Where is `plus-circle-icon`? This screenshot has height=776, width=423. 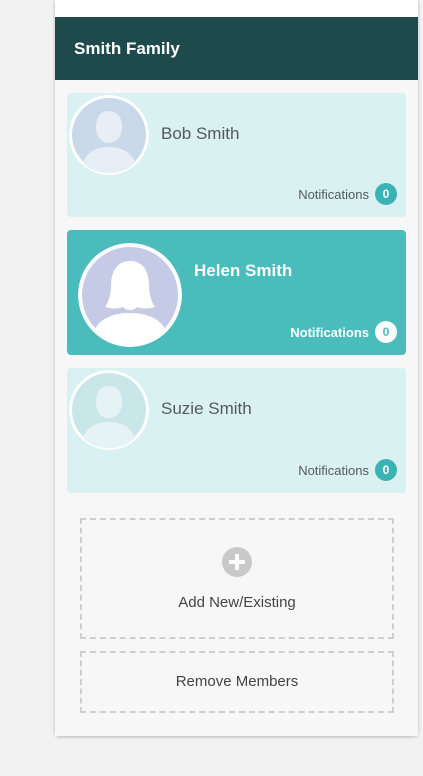
plus-circle-icon is located at coordinates (237, 562).